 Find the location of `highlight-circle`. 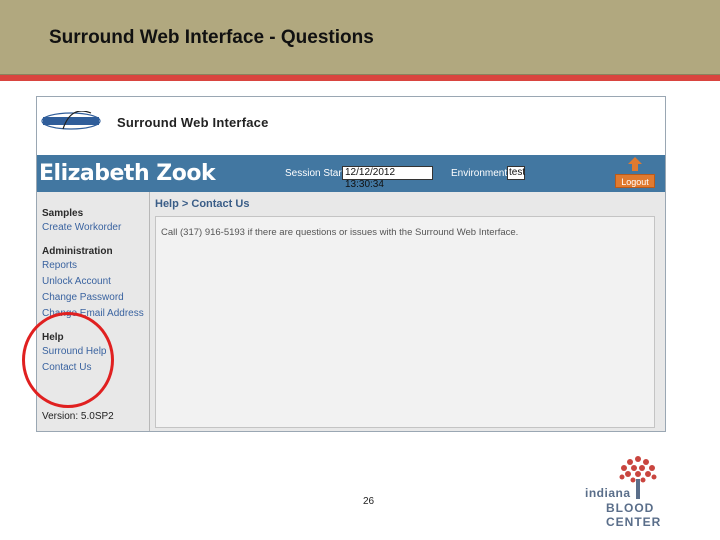

highlight-circle is located at coordinates (68, 360).